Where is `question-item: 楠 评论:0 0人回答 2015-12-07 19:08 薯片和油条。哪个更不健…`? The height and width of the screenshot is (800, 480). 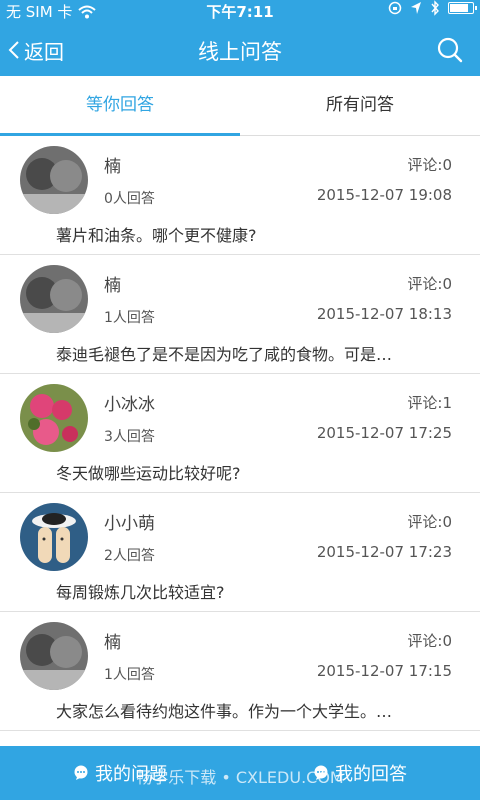 question-item: 楠 评论:0 0人回答 2015-12-07 19:08 薯片和油条。哪个更不健… is located at coordinates (240, 195).